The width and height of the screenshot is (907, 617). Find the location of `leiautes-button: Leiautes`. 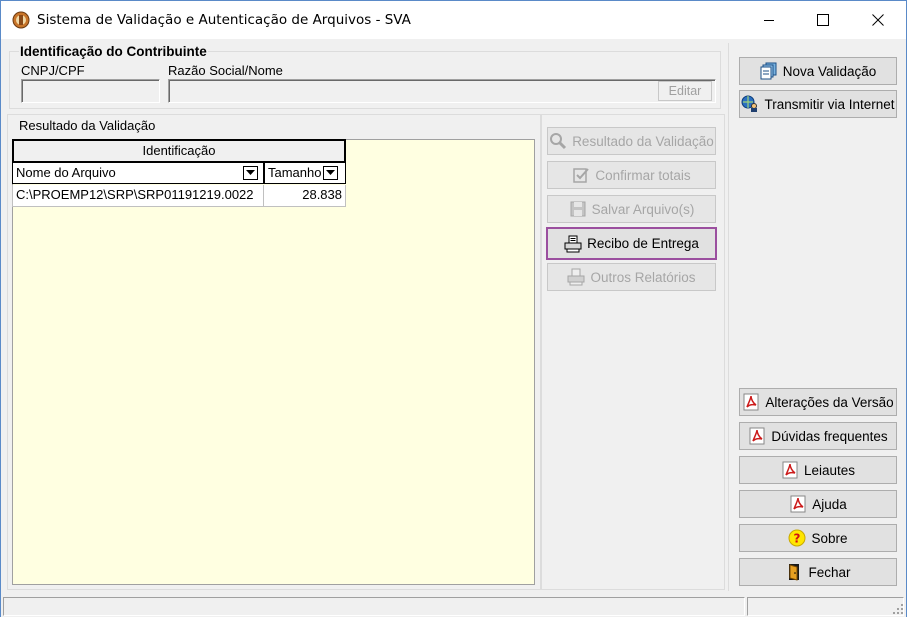

leiautes-button: Leiautes is located at coordinates (818, 470).